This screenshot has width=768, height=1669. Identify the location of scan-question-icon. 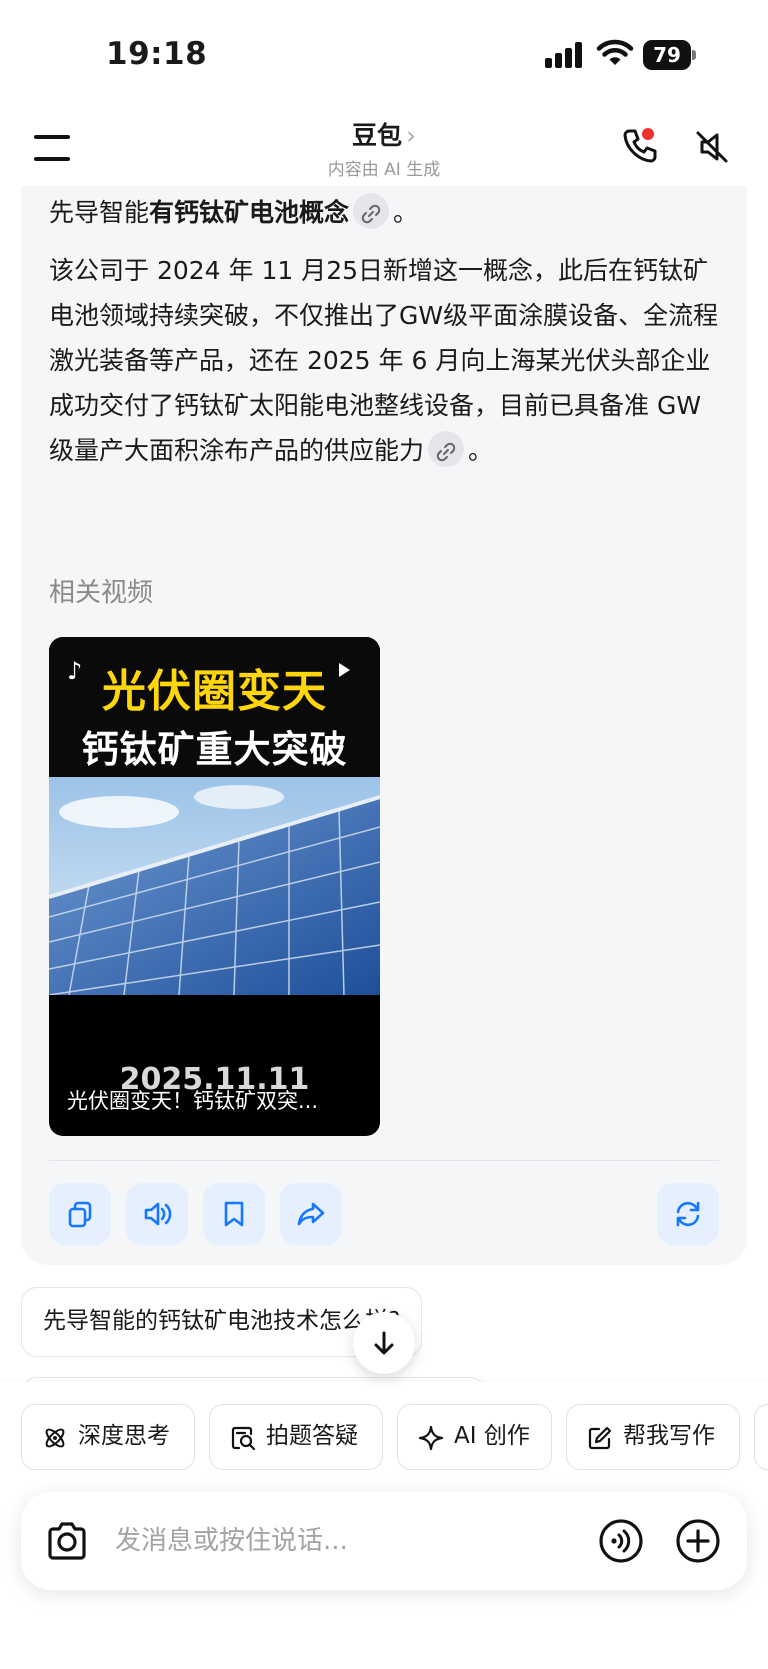
(243, 1438).